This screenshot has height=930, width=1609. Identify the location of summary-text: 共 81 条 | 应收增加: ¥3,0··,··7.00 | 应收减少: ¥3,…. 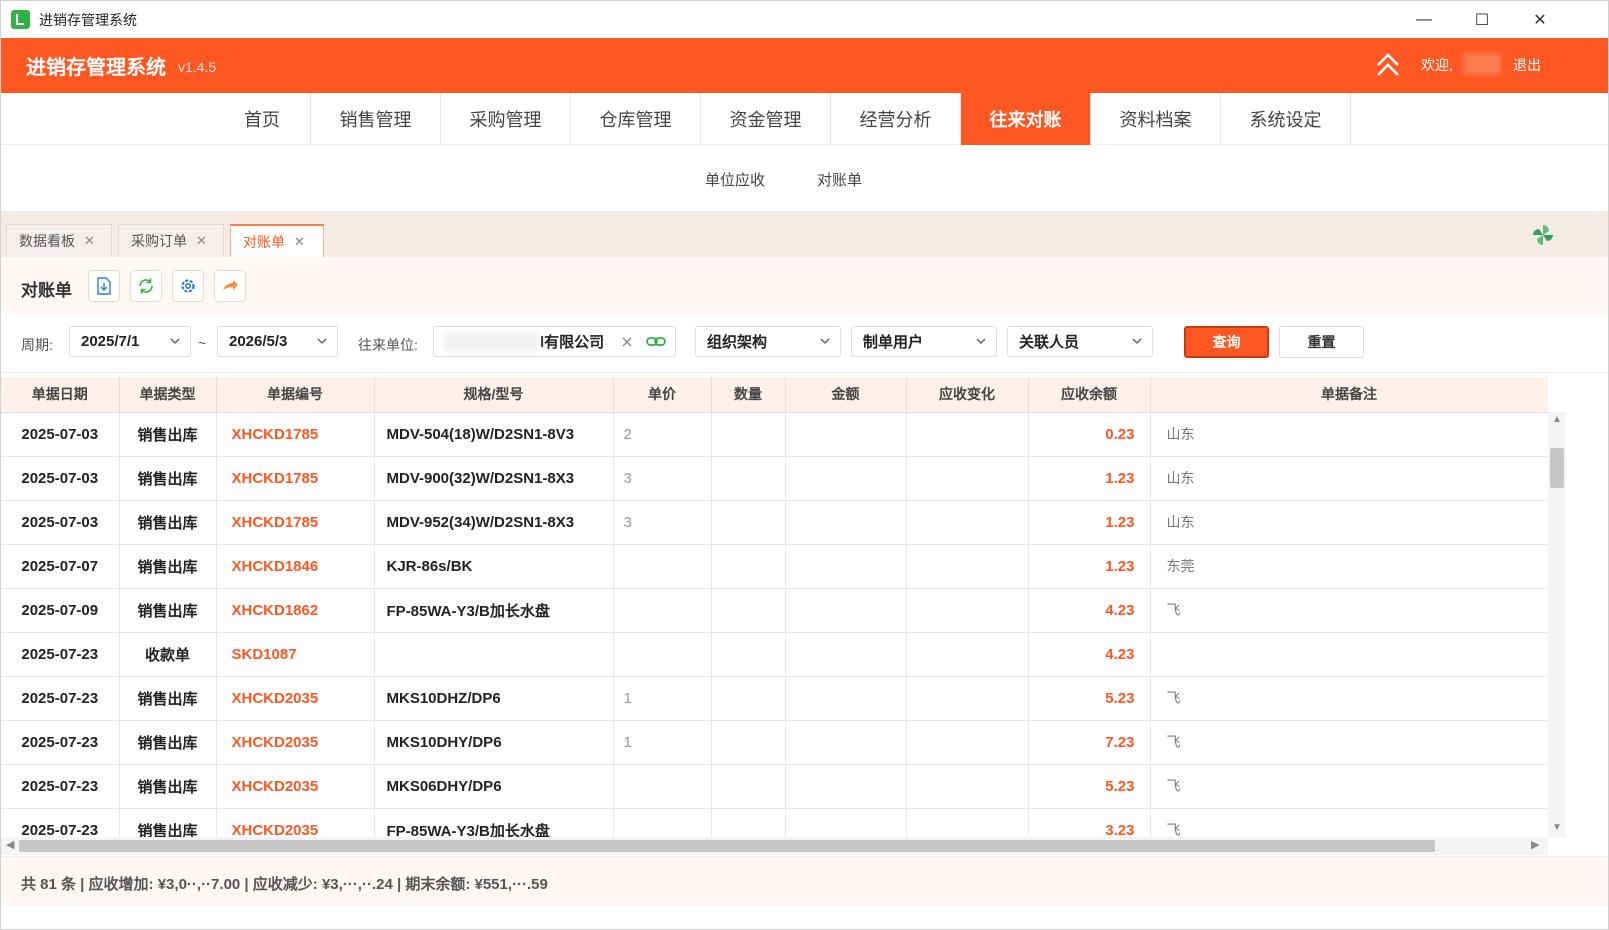
(284, 884).